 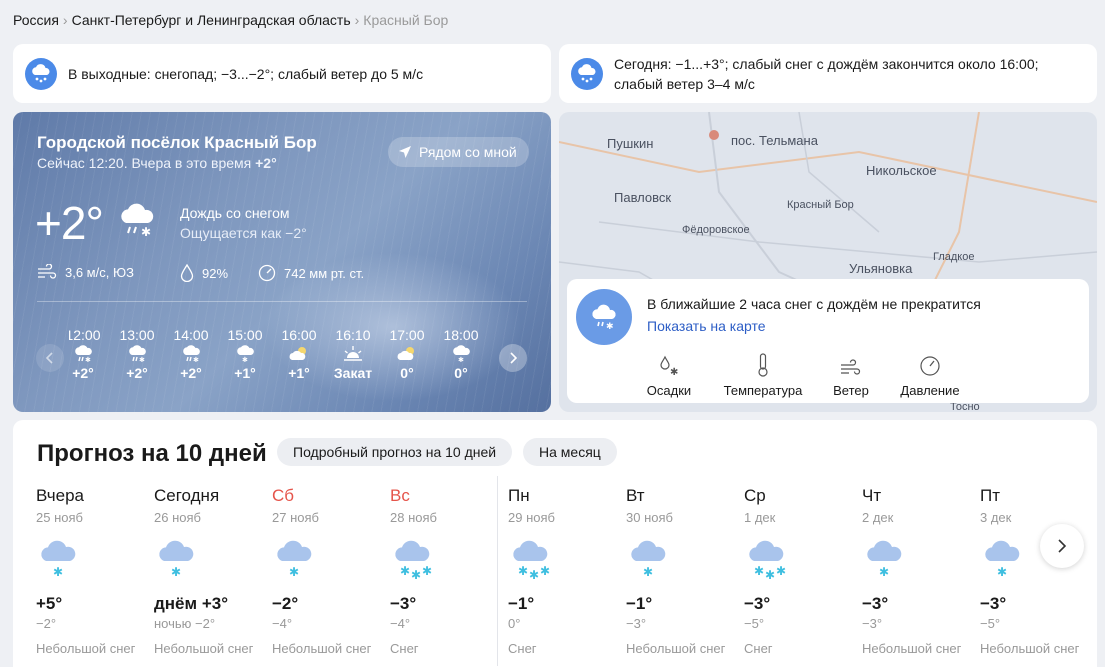 What do you see at coordinates (461, 354) in the screenshot?
I see `hourly-item: 18:00 ✱ 0°` at bounding box center [461, 354].